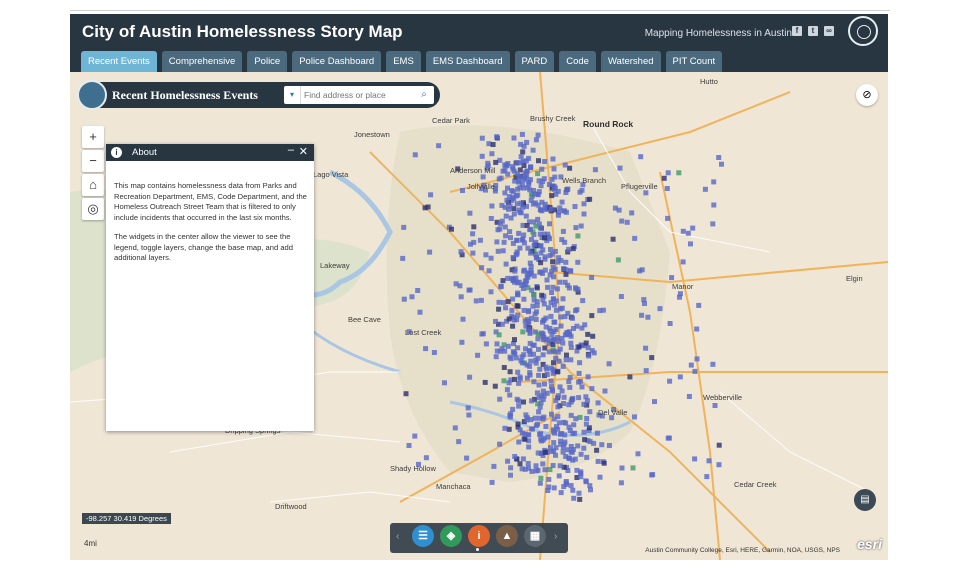 The image size is (960, 576). I want to click on minimize-icon: –, so click(291, 150).